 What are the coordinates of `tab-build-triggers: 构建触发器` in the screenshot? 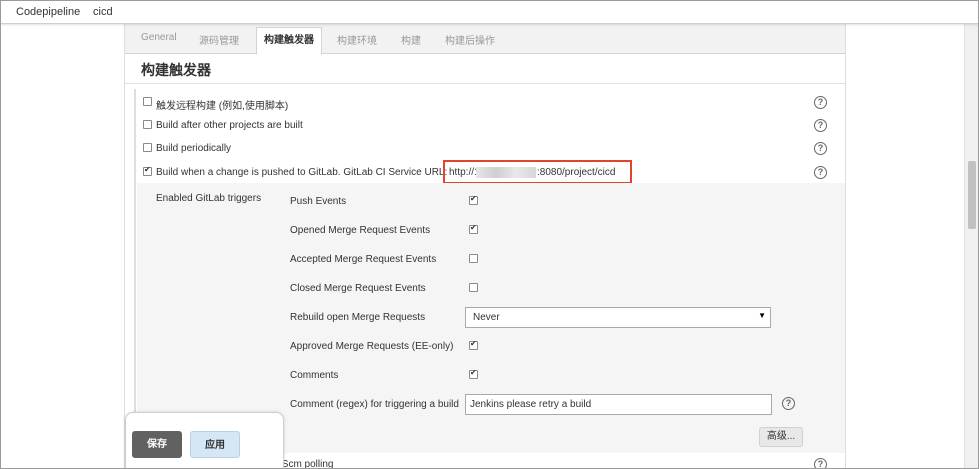 It's located at (289, 41).